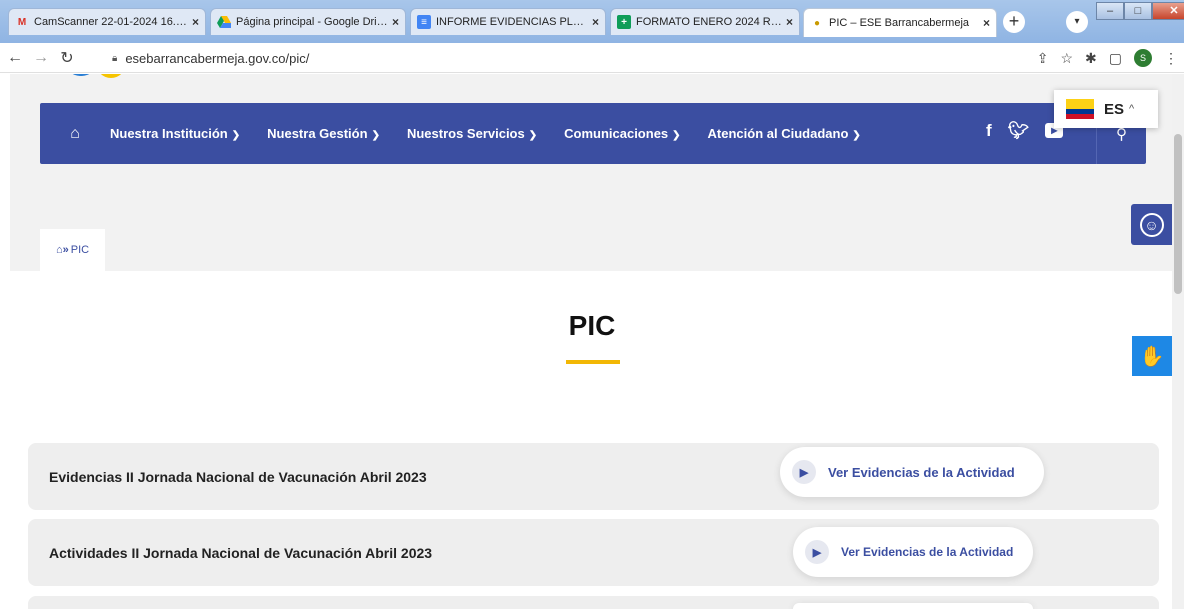  What do you see at coordinates (224, 22) in the screenshot?
I see `drive-icon` at bounding box center [224, 22].